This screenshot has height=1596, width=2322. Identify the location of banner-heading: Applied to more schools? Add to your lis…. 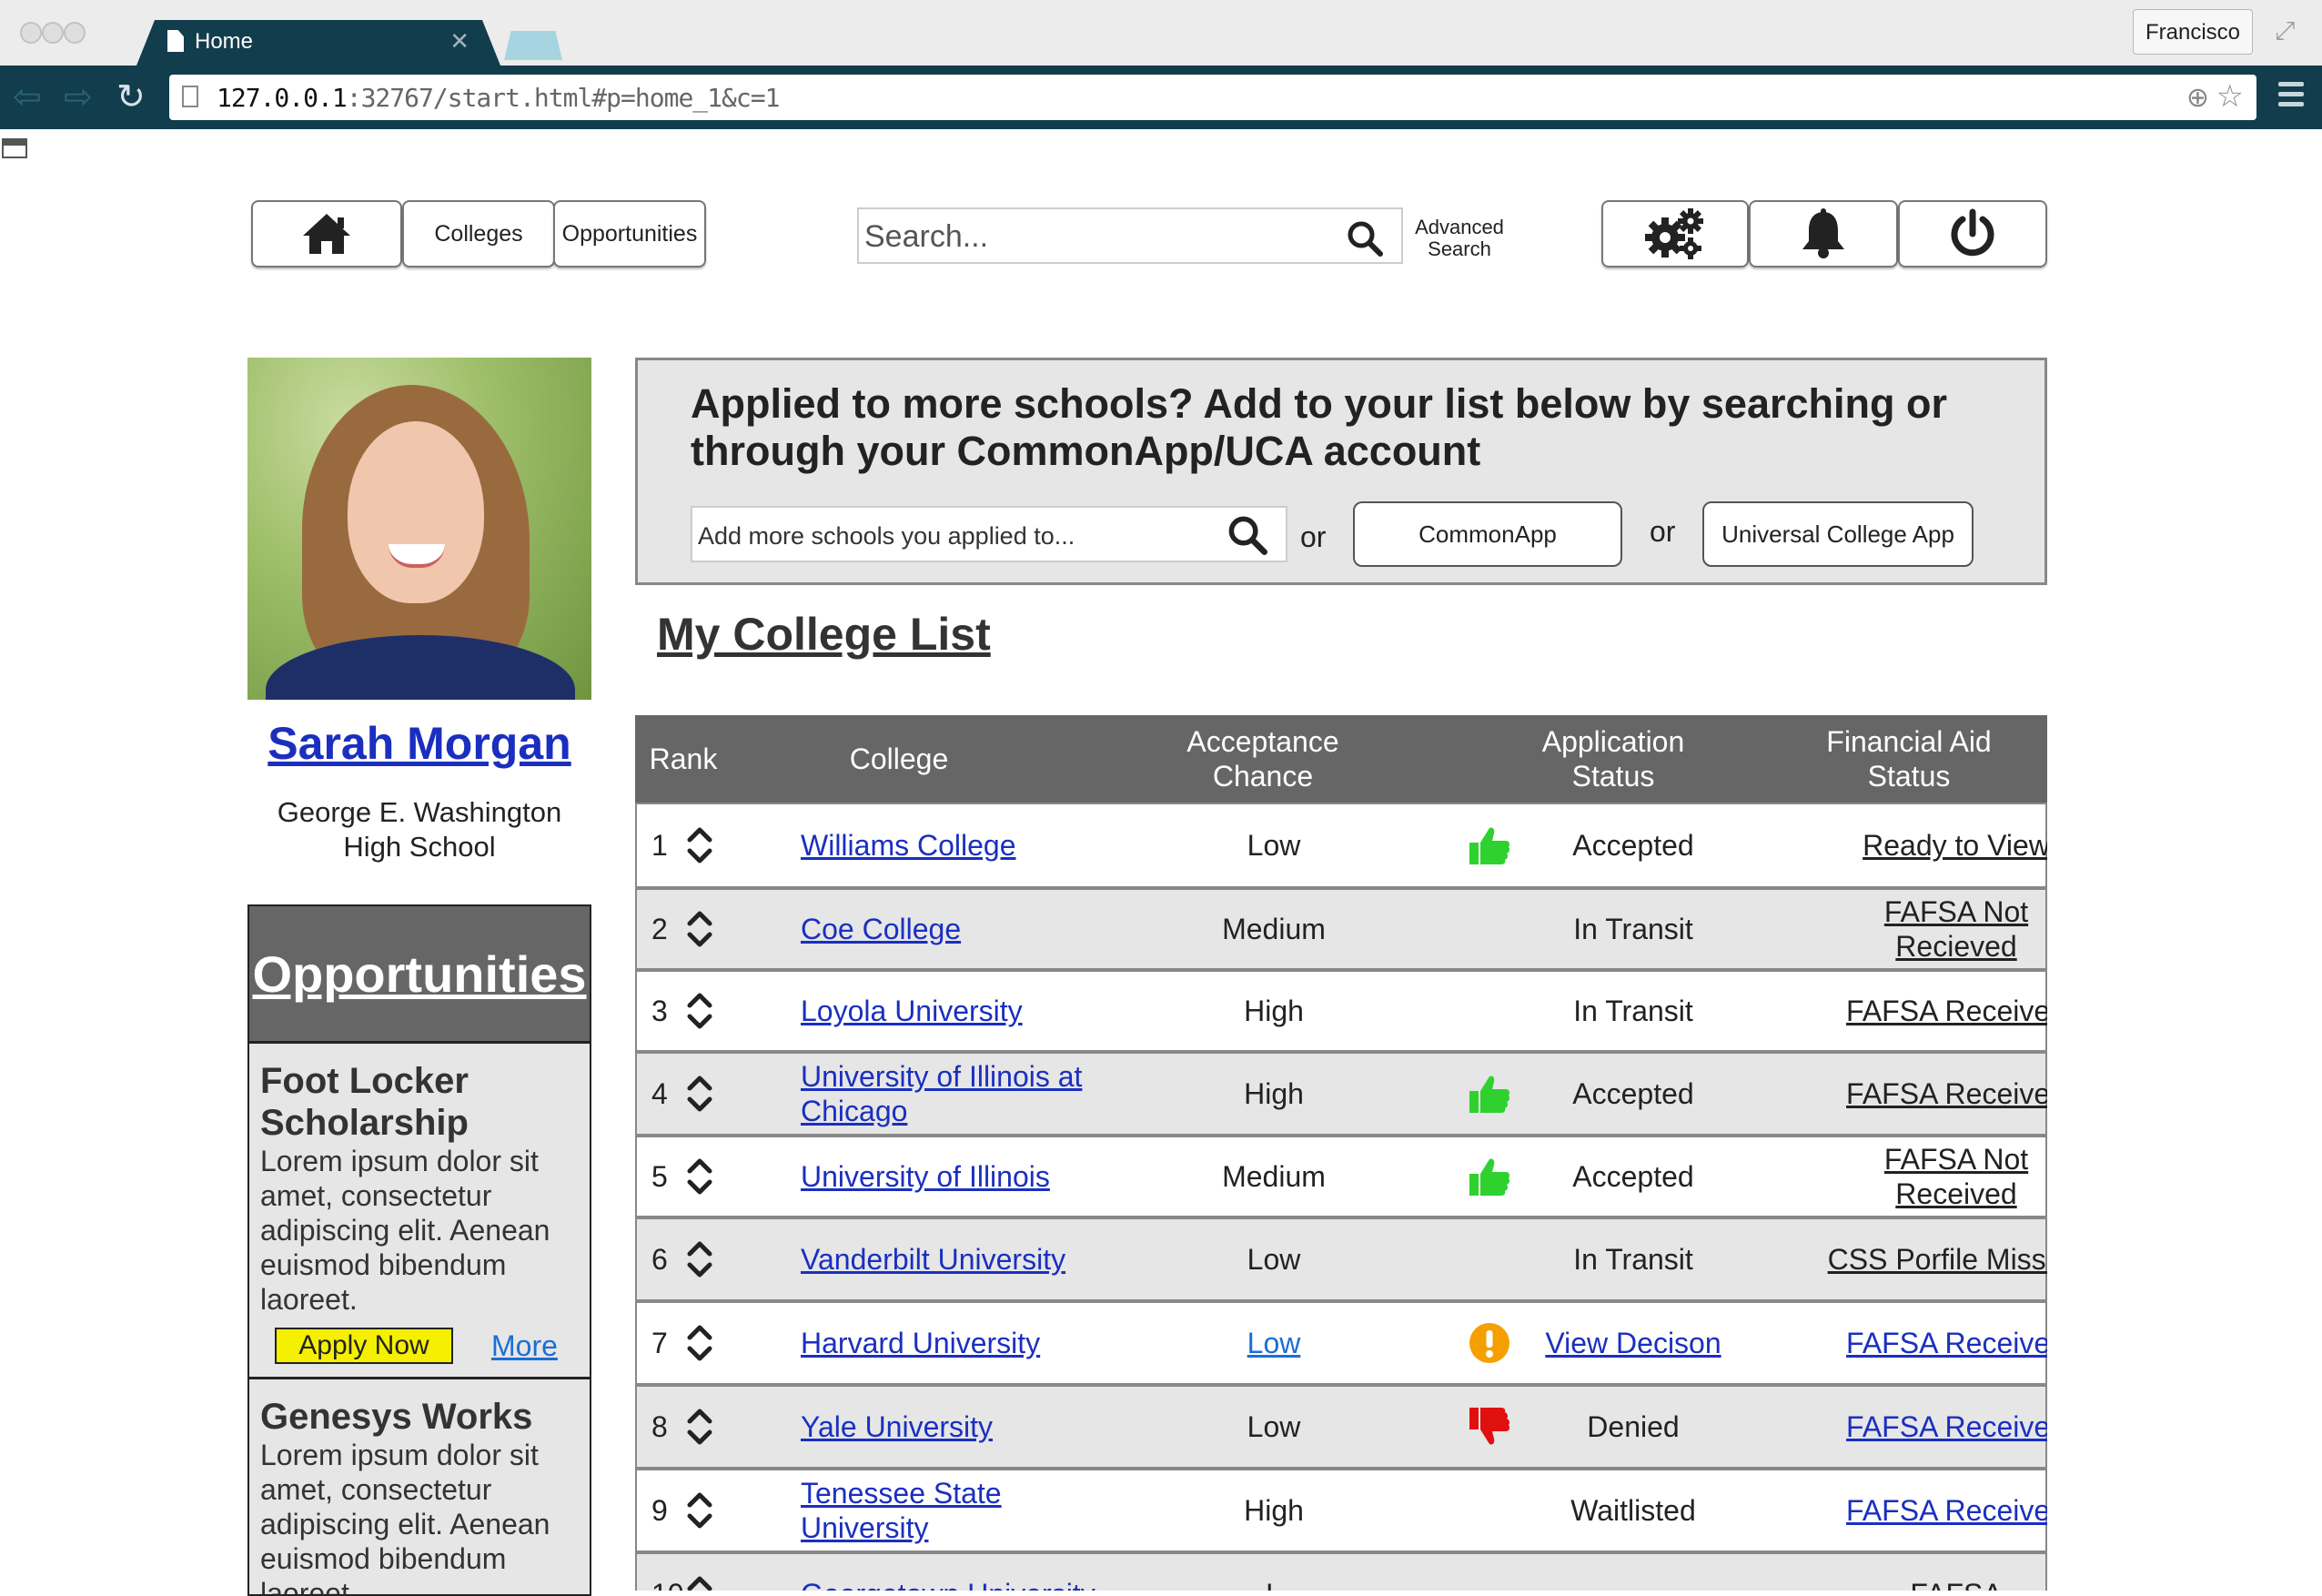
(1319, 427).